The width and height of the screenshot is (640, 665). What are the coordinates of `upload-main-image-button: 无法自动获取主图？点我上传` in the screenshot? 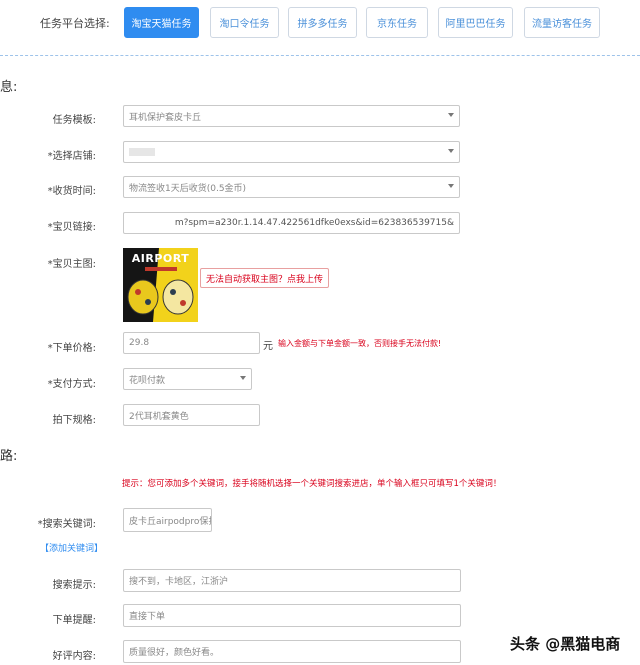 It's located at (265, 278).